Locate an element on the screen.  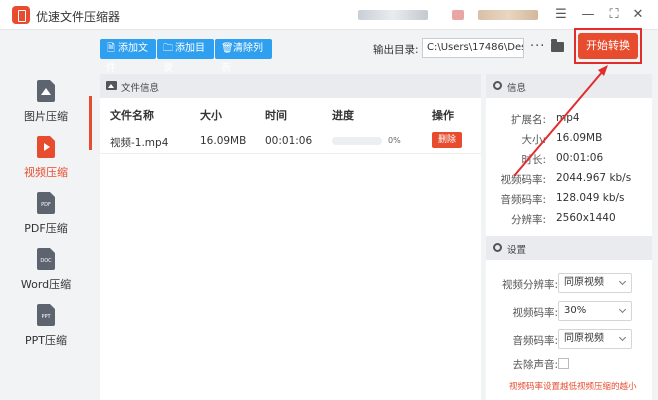
file-duration: 00:01:06 is located at coordinates (289, 141).